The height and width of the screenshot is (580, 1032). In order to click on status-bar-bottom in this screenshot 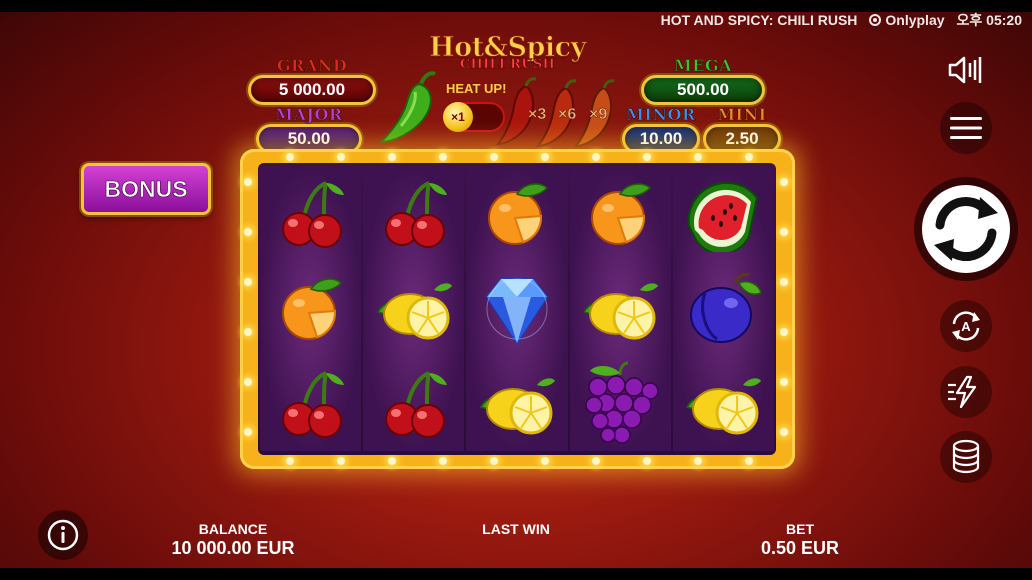, I will do `click(516, 574)`.